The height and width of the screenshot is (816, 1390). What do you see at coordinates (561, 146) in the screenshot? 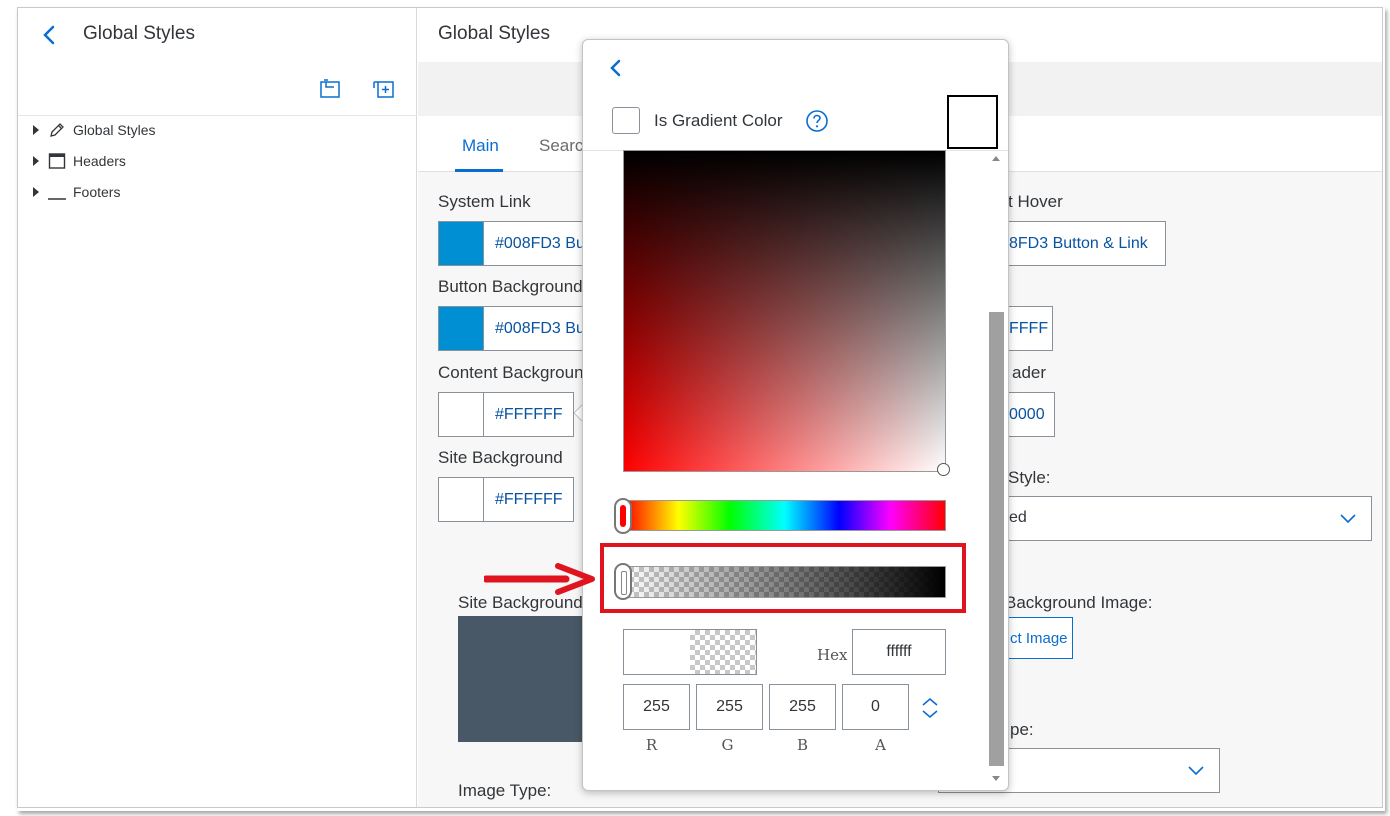
I see `tab-search: Searc` at bounding box center [561, 146].